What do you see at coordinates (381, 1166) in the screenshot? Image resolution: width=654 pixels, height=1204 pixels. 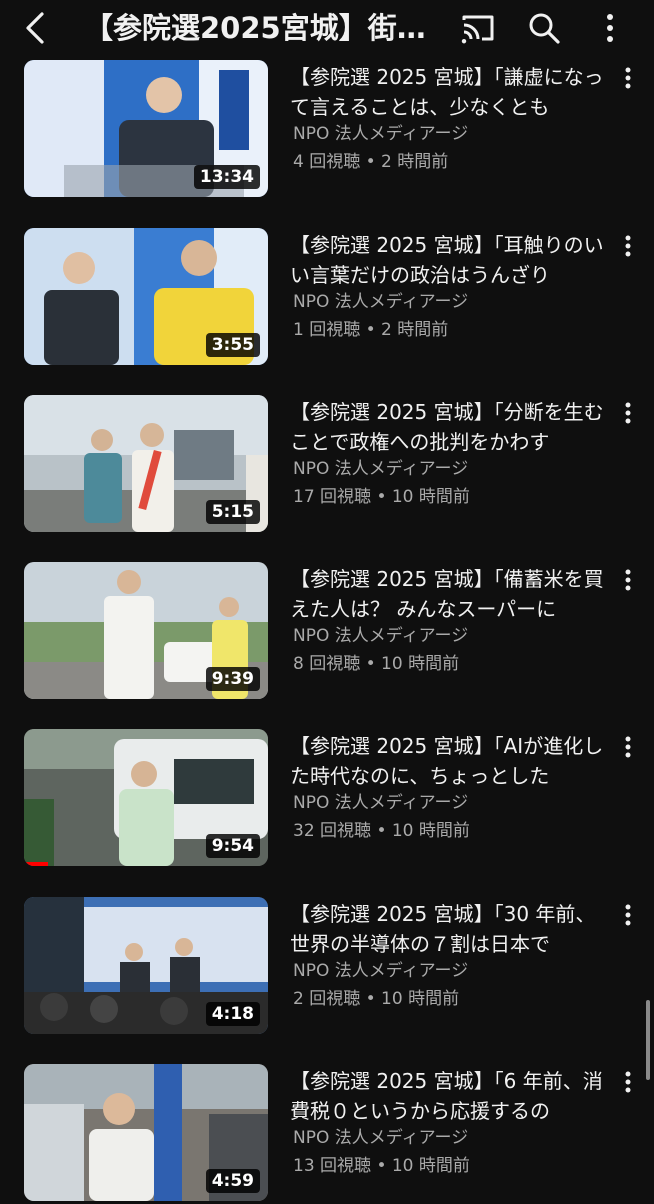 I see `video-meta: 13 回視聴 • 10 時間前` at bounding box center [381, 1166].